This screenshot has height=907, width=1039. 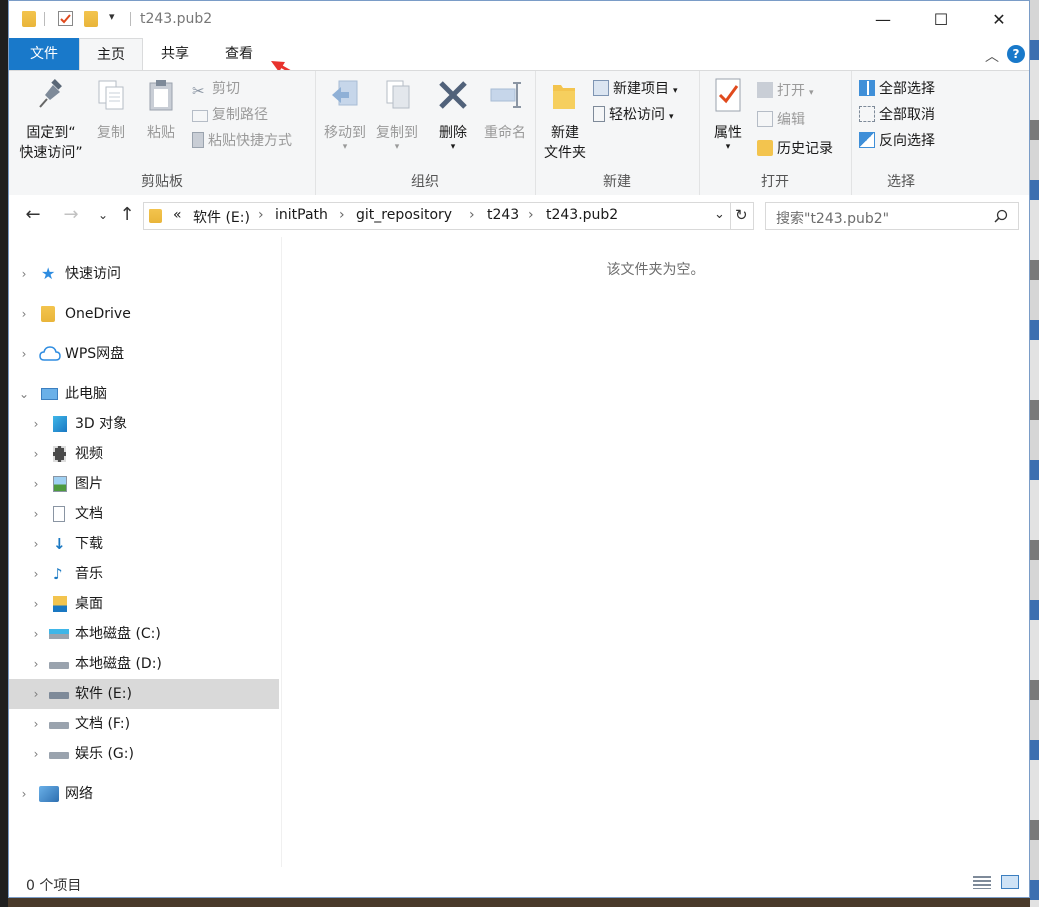 I want to click on breadcrumb-git-repository: git_repository, so click(x=404, y=215).